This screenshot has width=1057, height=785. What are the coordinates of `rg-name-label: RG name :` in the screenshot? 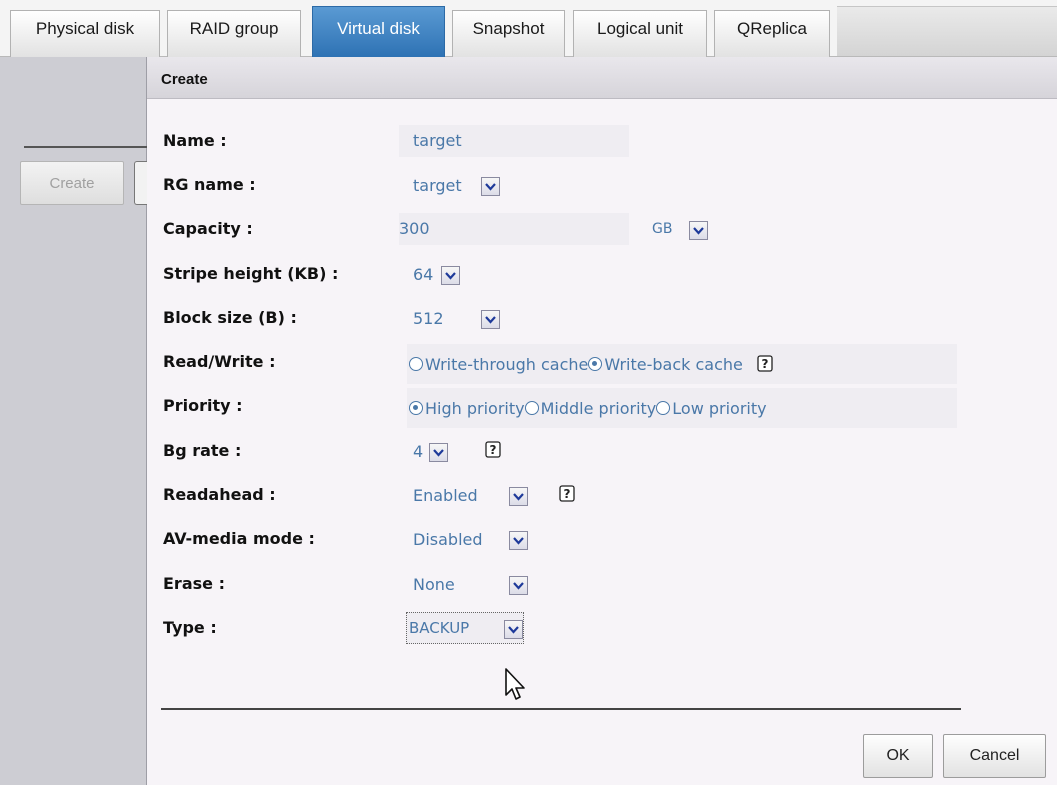 It's located at (209, 184).